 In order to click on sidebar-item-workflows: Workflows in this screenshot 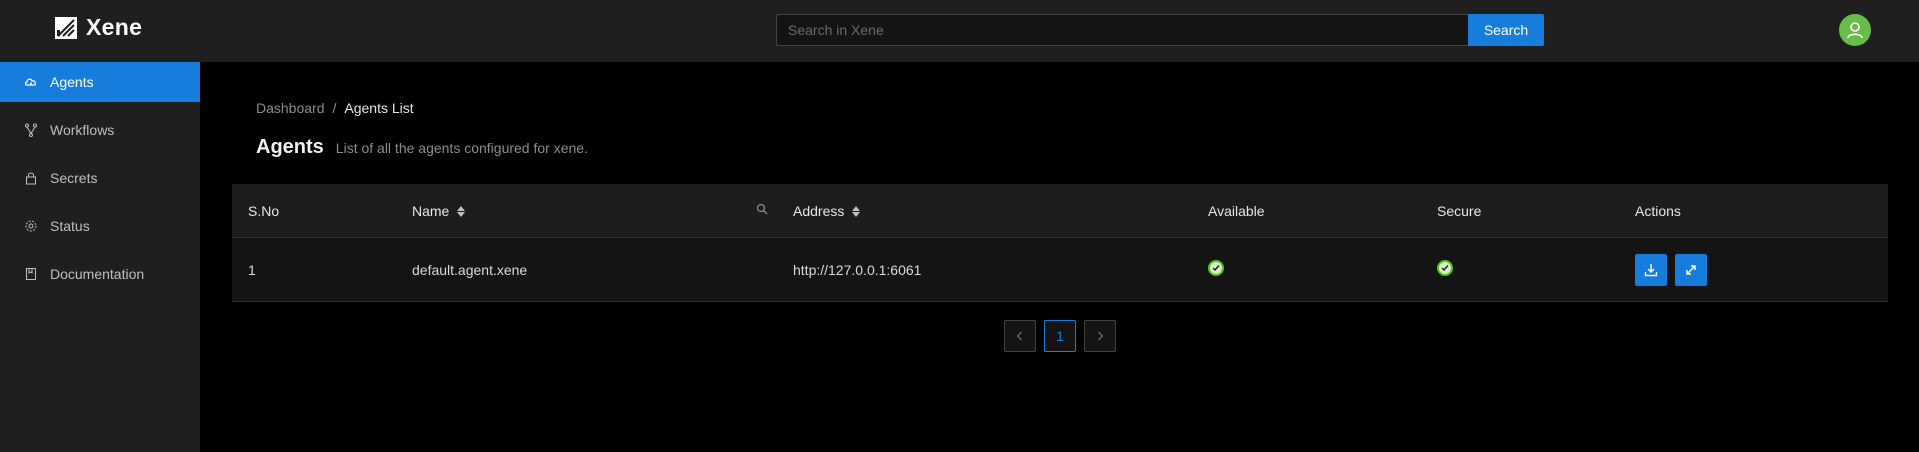, I will do `click(100, 130)`.